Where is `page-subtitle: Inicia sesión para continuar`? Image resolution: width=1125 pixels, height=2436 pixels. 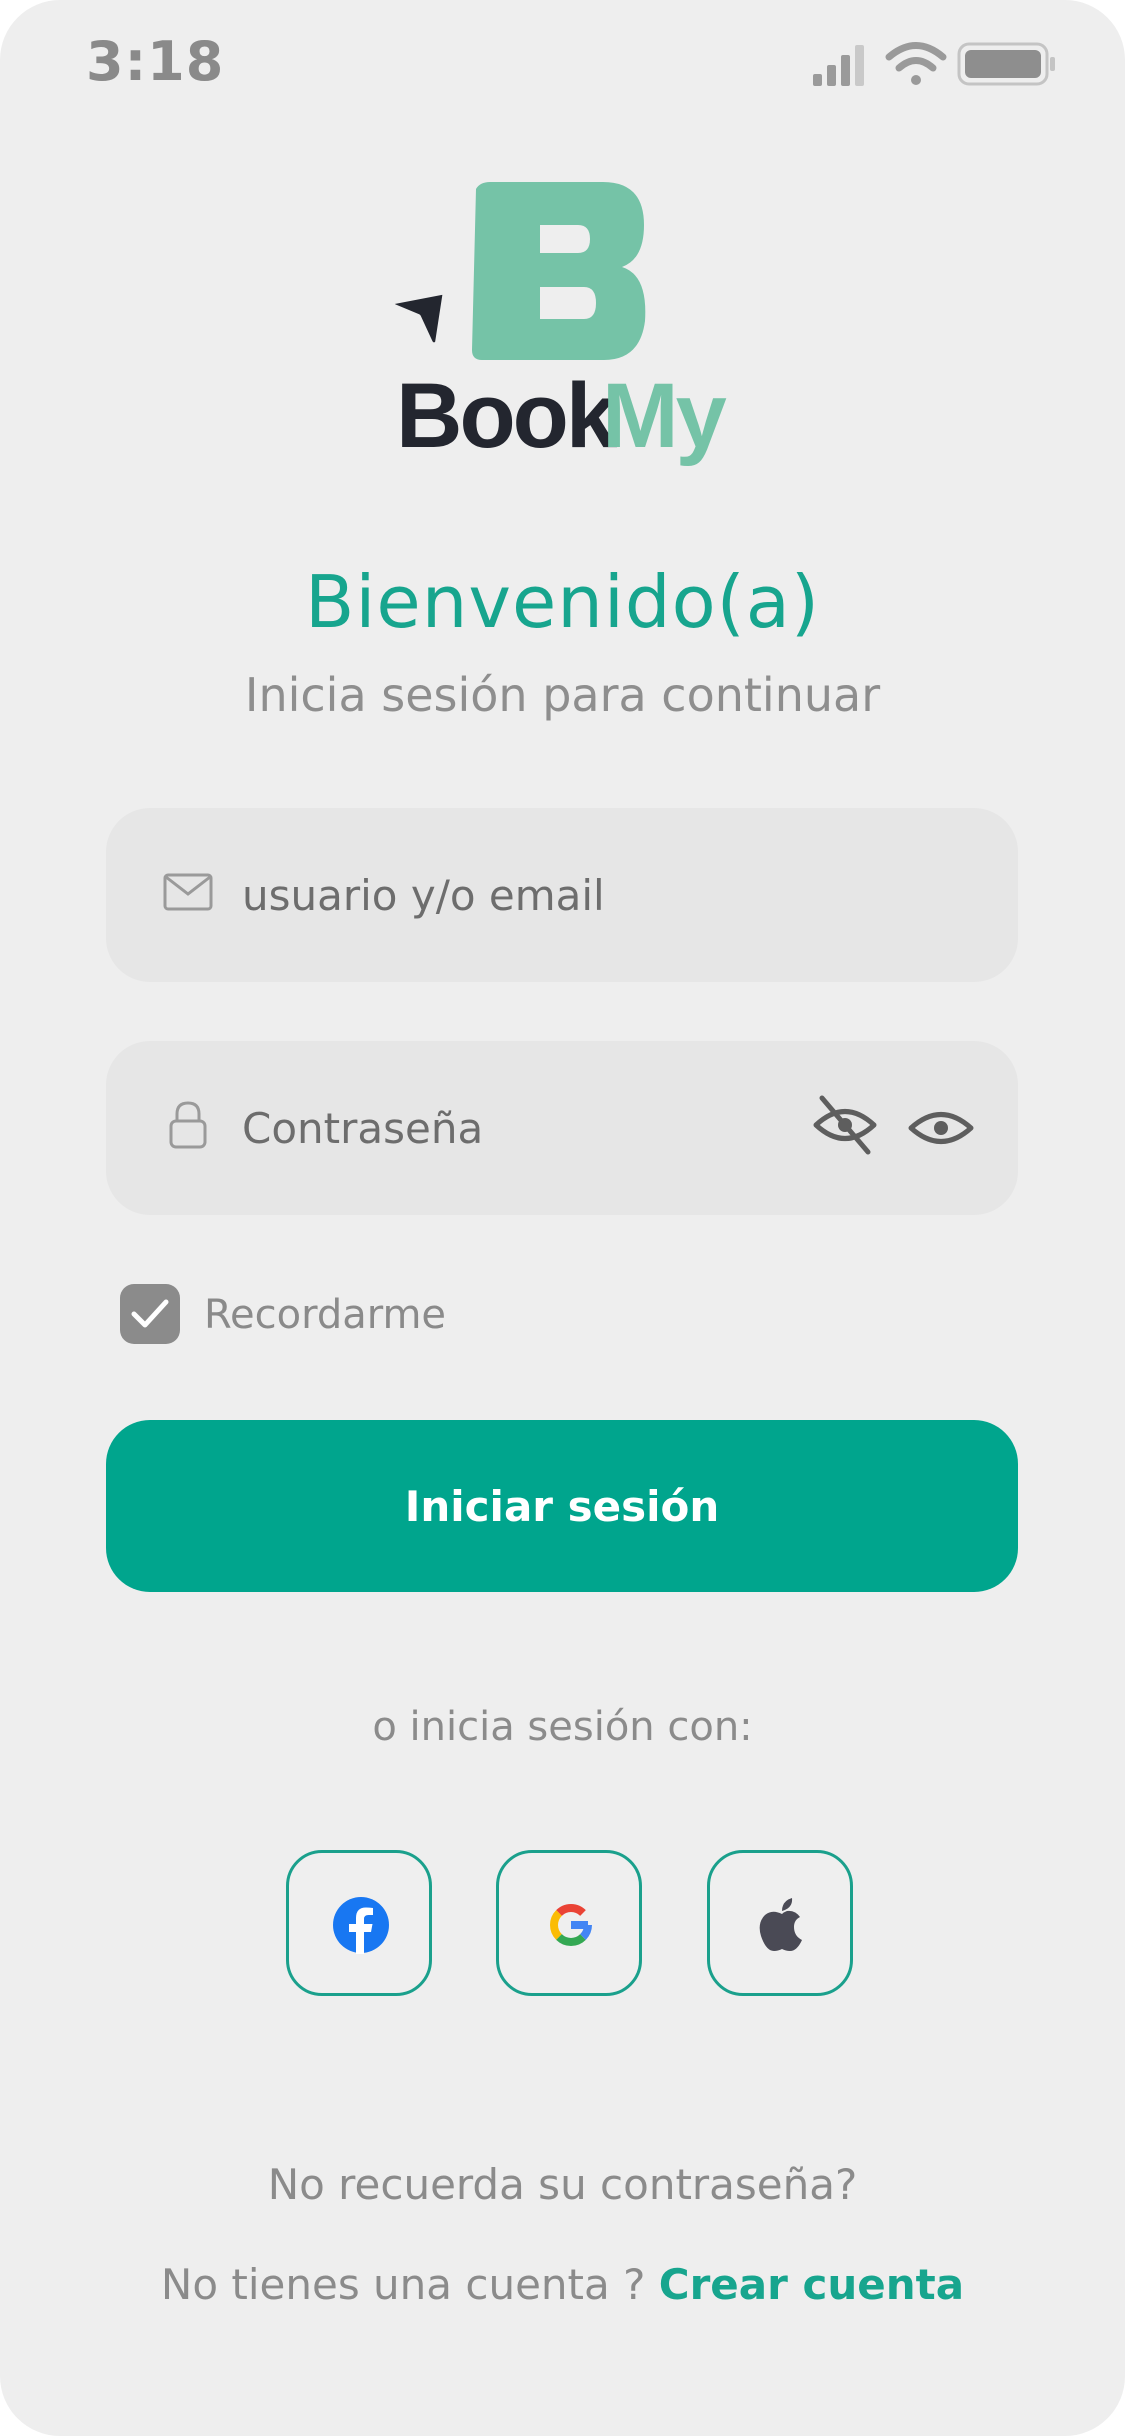
page-subtitle: Inicia sesión para continuar is located at coordinates (562, 695).